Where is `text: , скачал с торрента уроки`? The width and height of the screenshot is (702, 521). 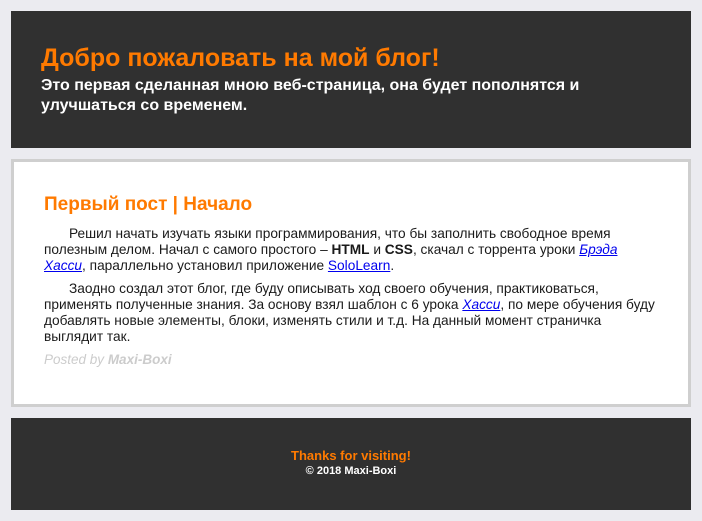 text: , скачал с торрента уроки is located at coordinates (496, 249).